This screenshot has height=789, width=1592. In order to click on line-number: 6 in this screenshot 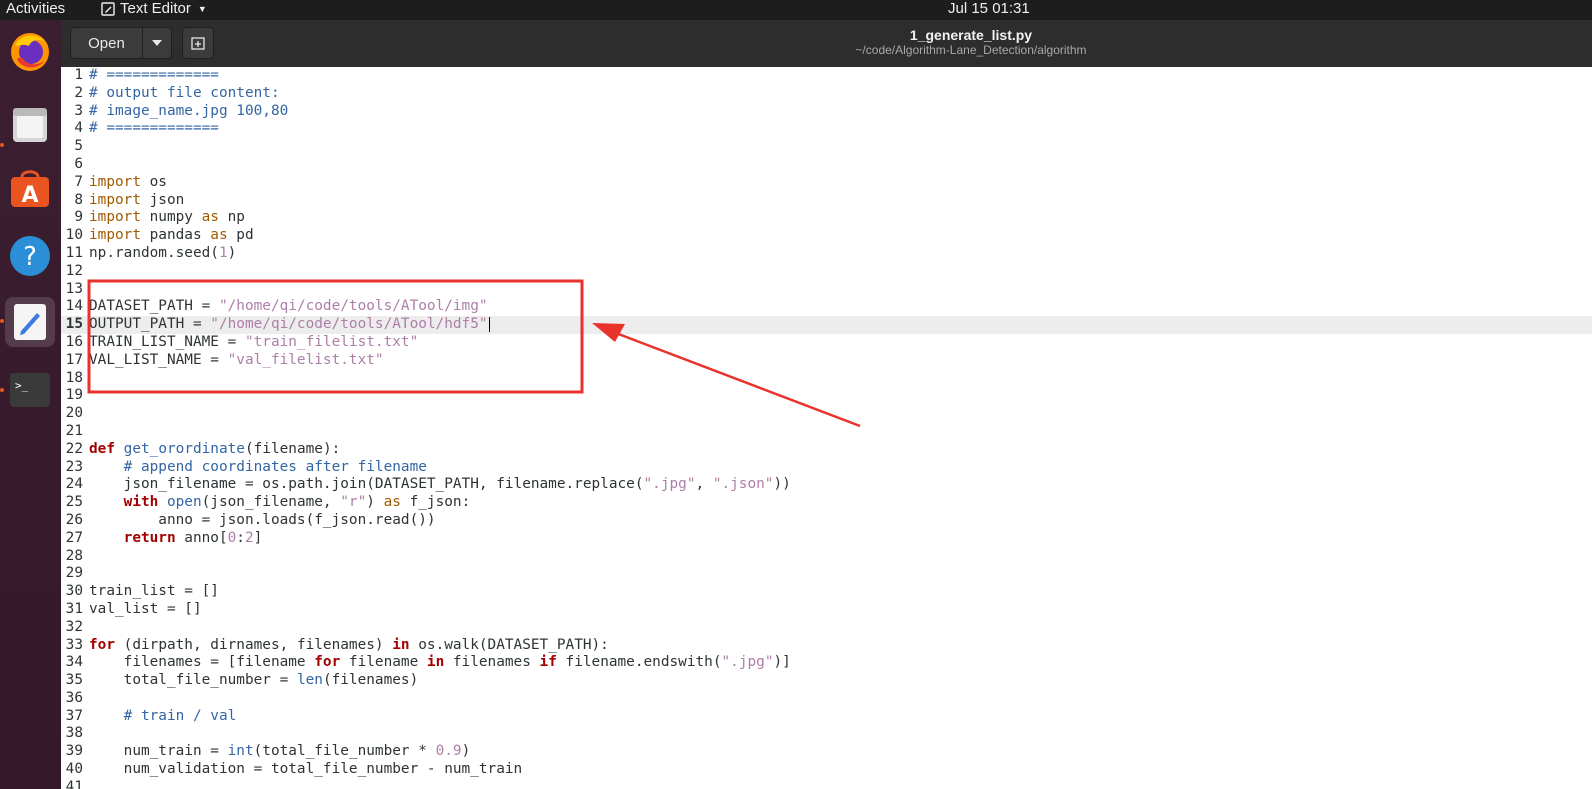, I will do `click(78, 163)`.